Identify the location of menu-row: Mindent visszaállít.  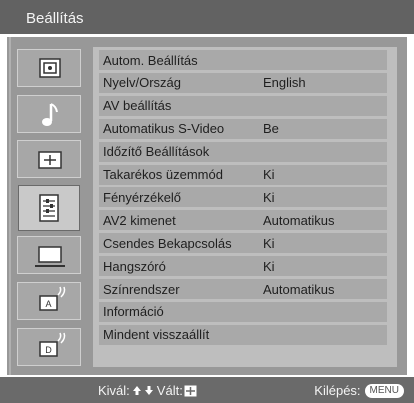
(243, 334).